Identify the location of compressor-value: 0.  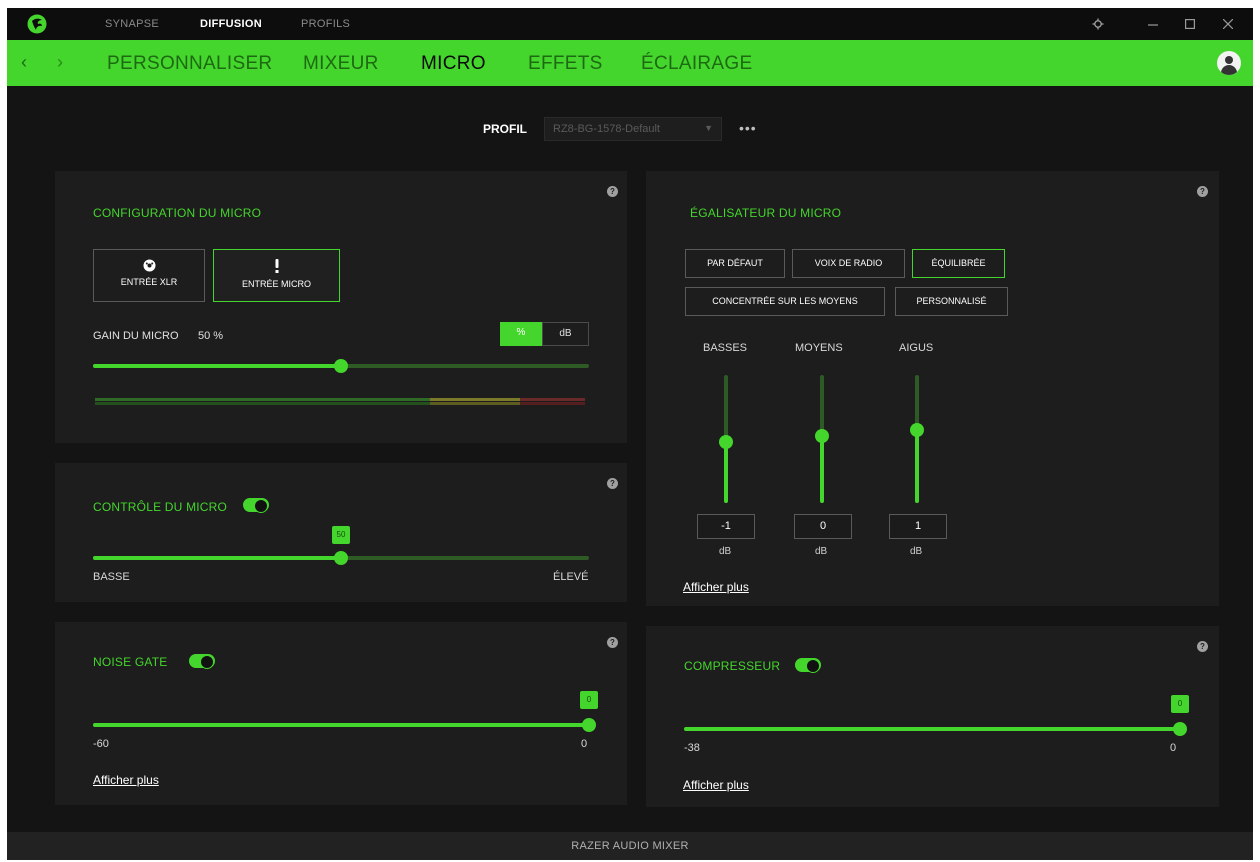
(1180, 704).